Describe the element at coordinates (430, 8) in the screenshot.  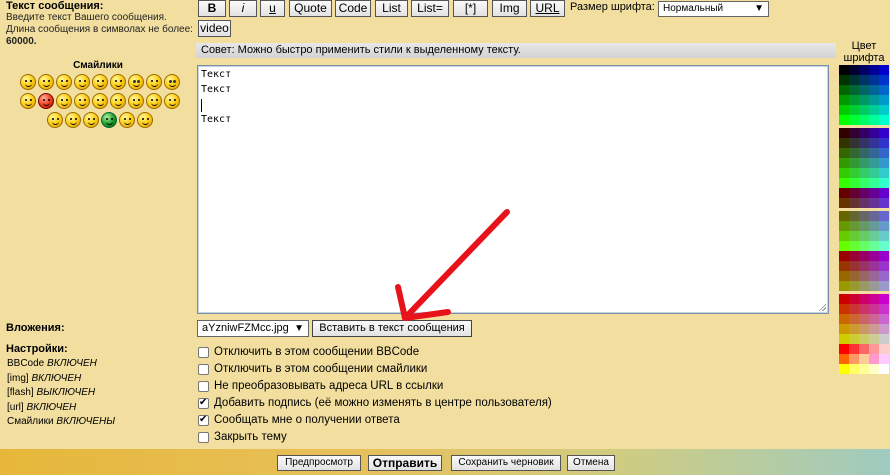
I see `list-ordered-button: List=` at that location.